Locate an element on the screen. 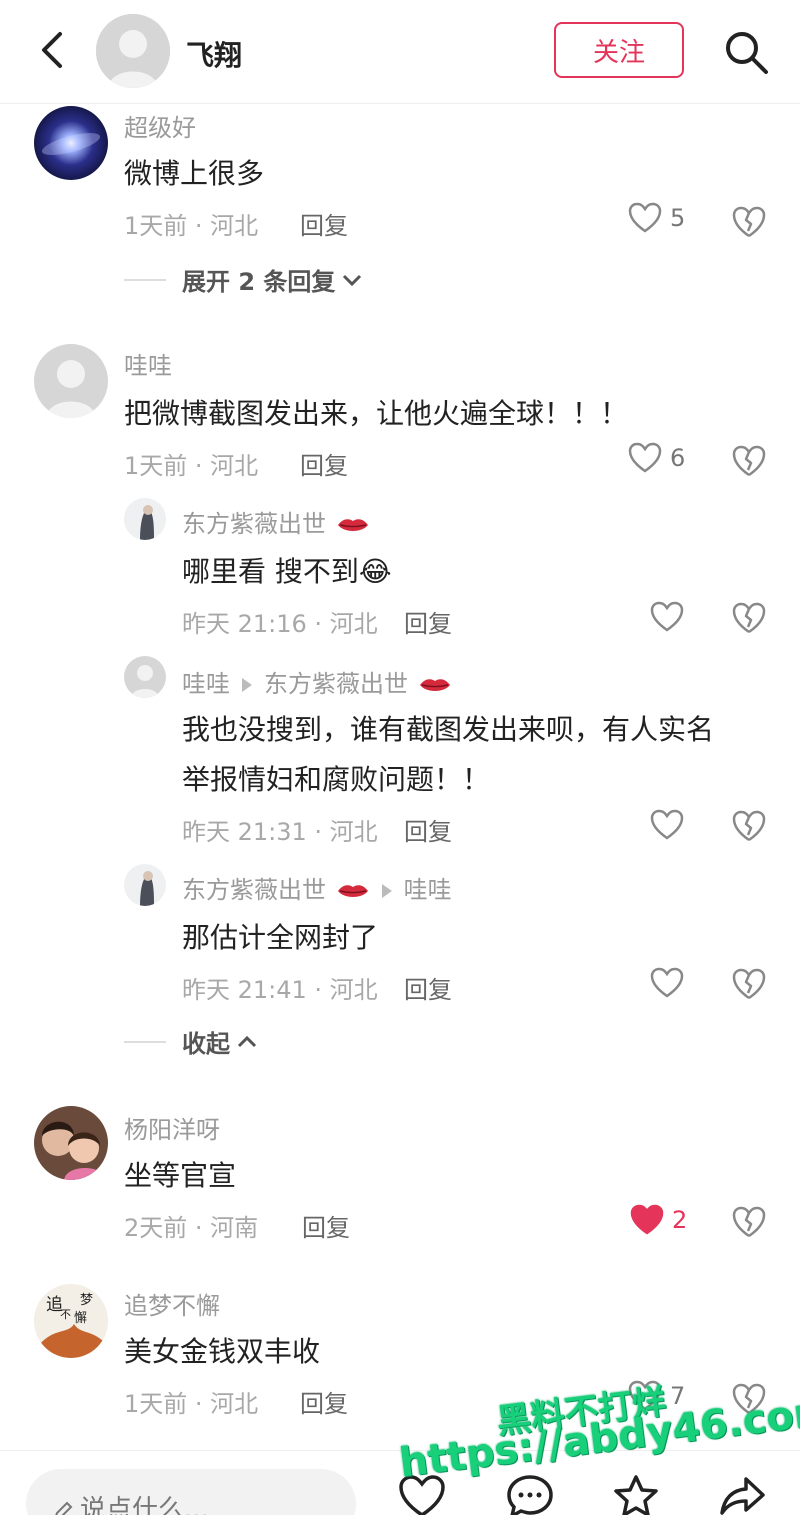 The height and width of the screenshot is (1515, 800). user-avatar: 追 梦 不 懈 is located at coordinates (71, 1321).